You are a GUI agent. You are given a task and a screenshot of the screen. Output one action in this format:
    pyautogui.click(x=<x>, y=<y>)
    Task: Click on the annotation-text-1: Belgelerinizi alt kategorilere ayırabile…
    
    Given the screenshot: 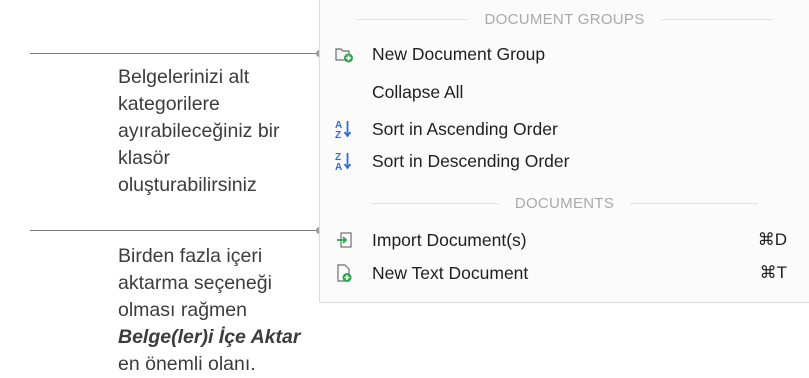 What is the action you would take?
    pyautogui.click(x=199, y=131)
    